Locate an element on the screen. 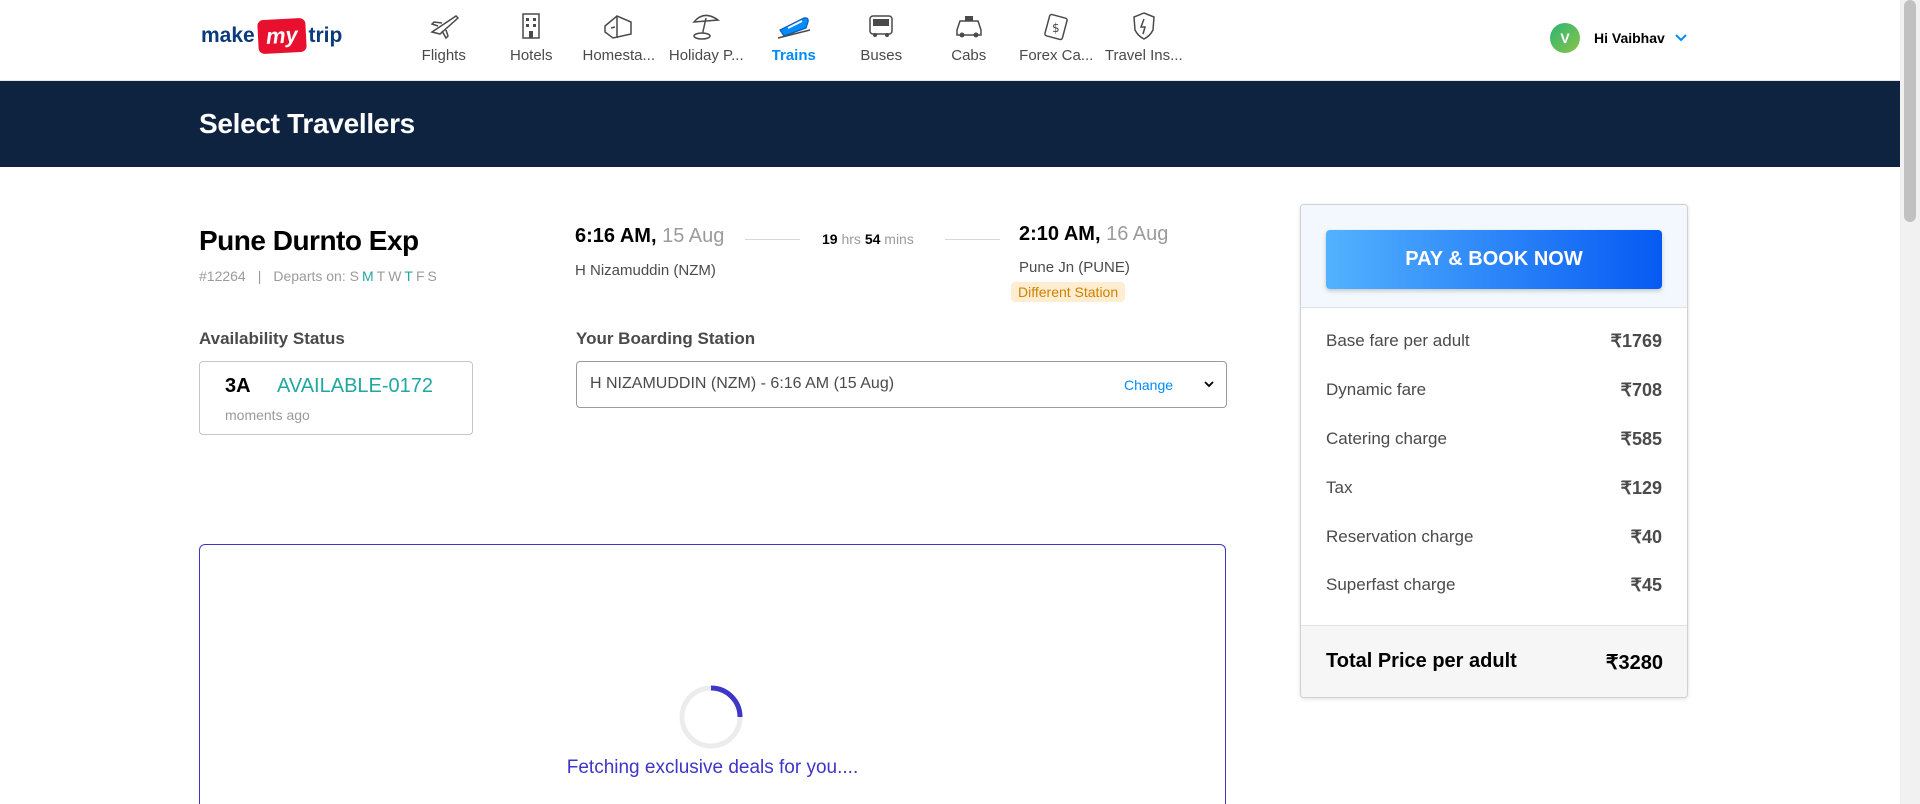 The image size is (1920, 804). pay-and-book-button: PAY & BOOK NOW is located at coordinates (1494, 259).